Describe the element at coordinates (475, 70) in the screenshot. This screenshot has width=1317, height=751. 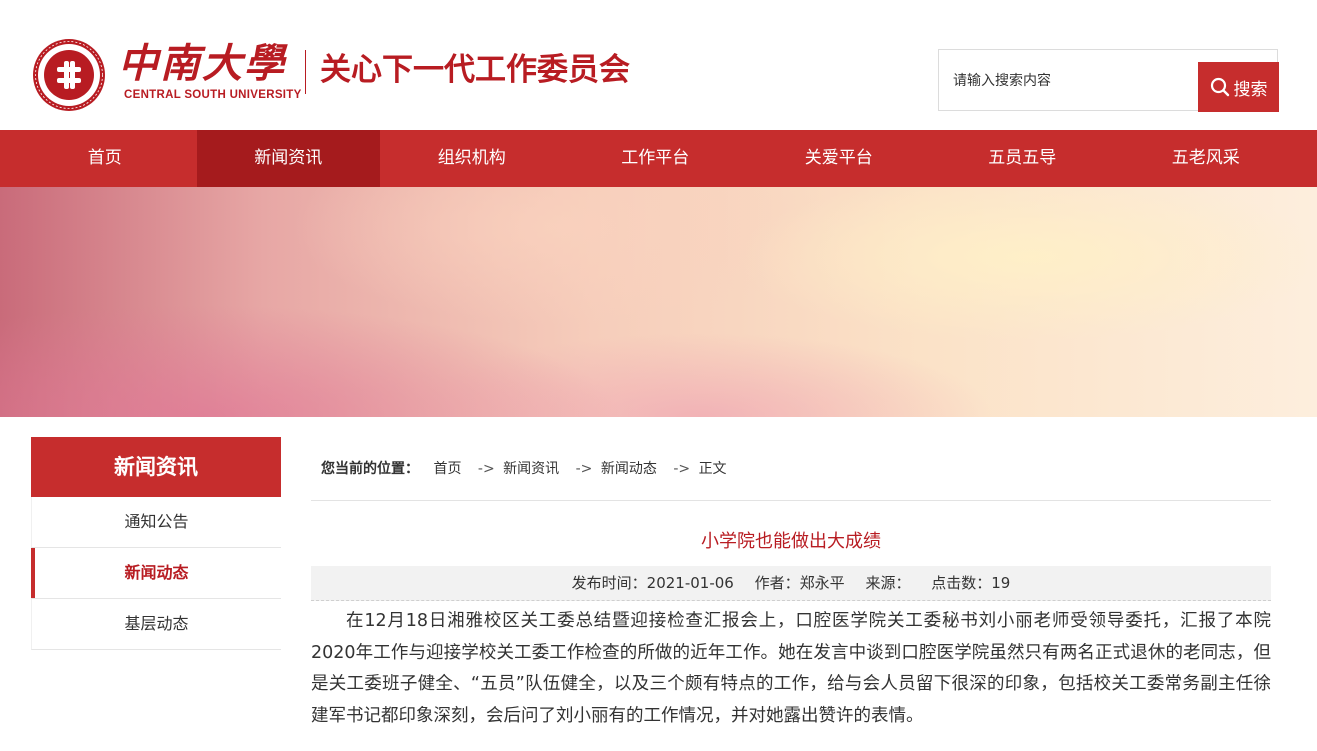
I see `site-title: 关心下一代工作委员会` at that location.